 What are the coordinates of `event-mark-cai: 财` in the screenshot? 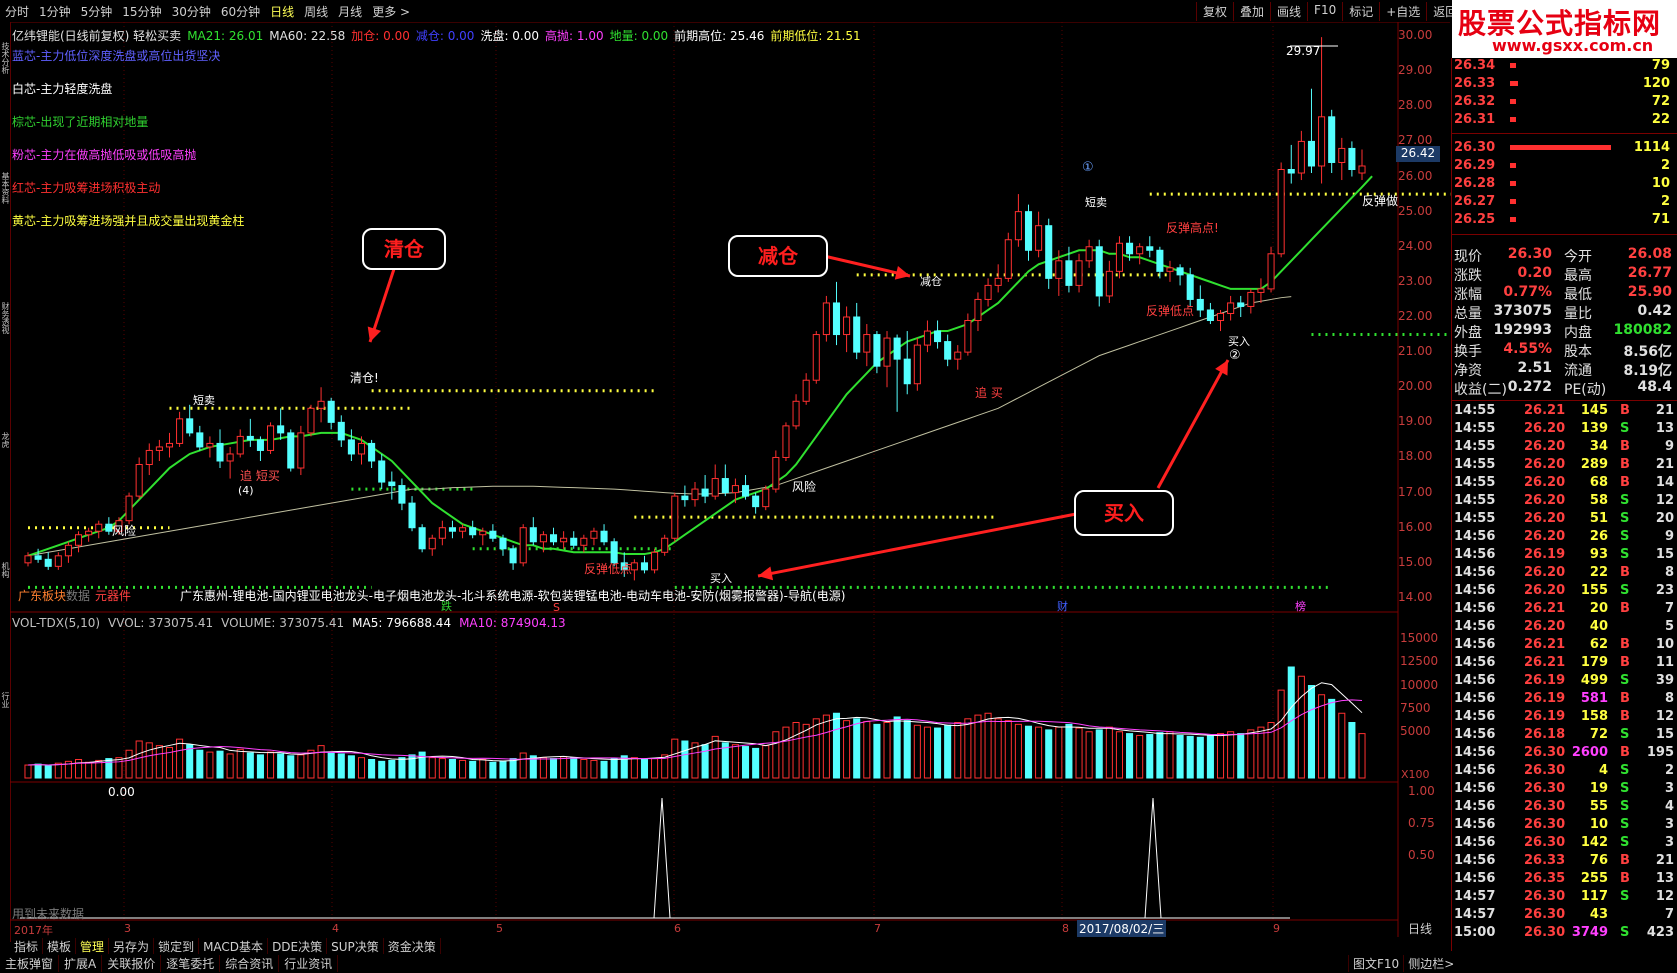 It's located at (1062, 606).